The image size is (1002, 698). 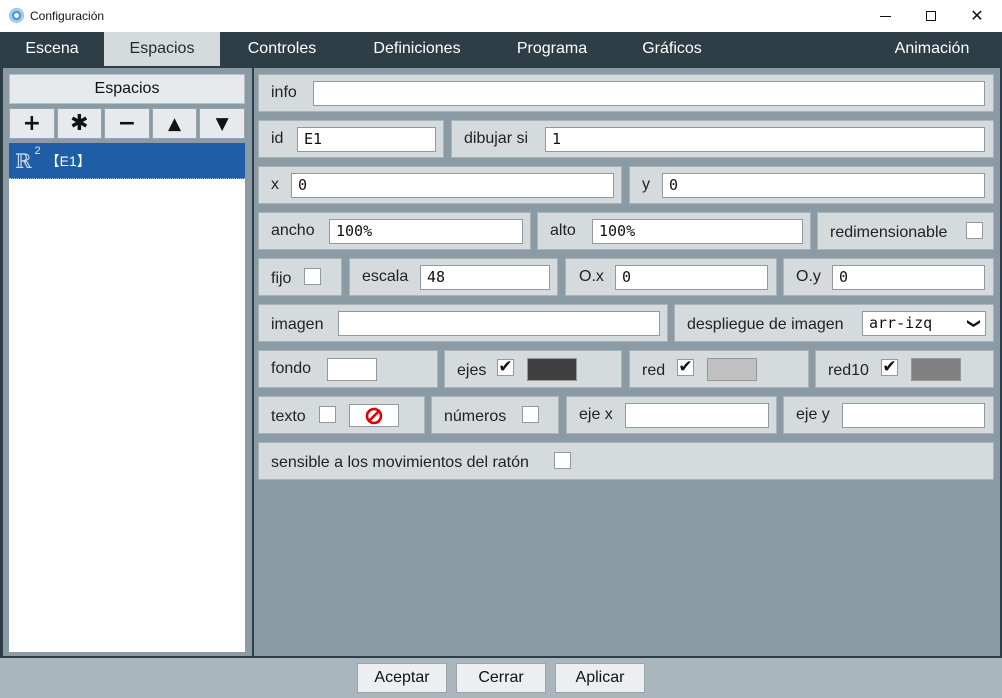 What do you see at coordinates (813, 414) in the screenshot?
I see `eje-y-label: eje y` at bounding box center [813, 414].